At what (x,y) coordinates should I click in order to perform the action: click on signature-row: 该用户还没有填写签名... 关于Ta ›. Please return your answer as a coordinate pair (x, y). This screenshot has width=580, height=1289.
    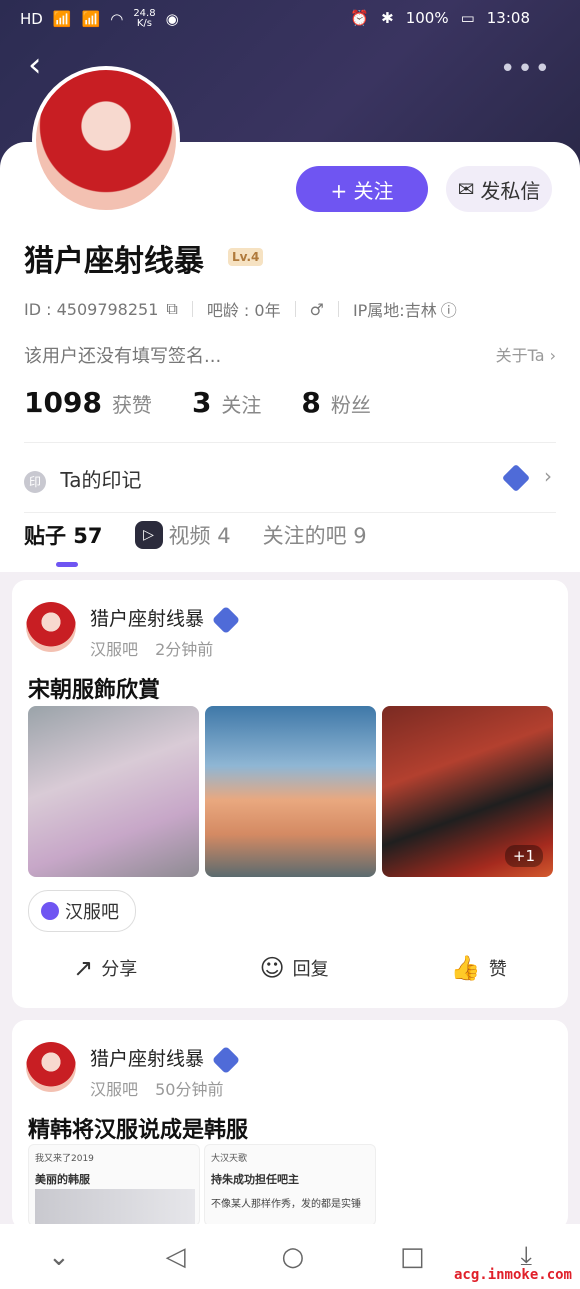
    Looking at the image, I should click on (290, 355).